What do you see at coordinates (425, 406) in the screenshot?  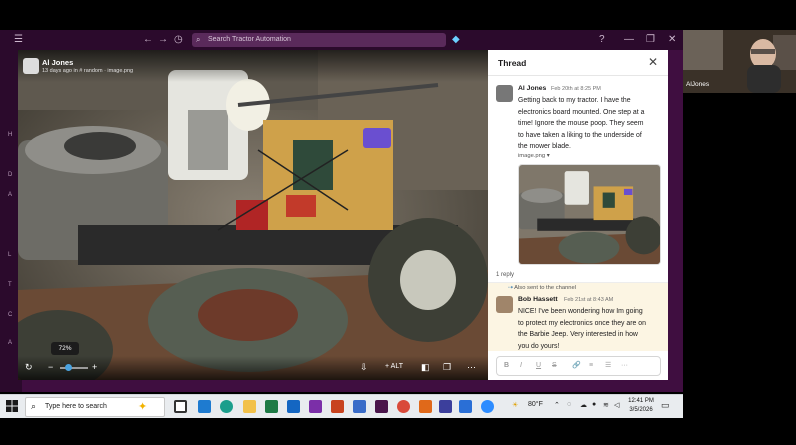 I see `app-icon-orange` at bounding box center [425, 406].